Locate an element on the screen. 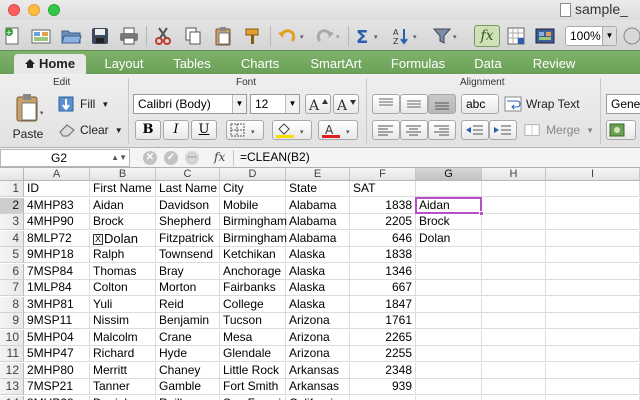  zoom-window-button is located at coordinates (54, 10).